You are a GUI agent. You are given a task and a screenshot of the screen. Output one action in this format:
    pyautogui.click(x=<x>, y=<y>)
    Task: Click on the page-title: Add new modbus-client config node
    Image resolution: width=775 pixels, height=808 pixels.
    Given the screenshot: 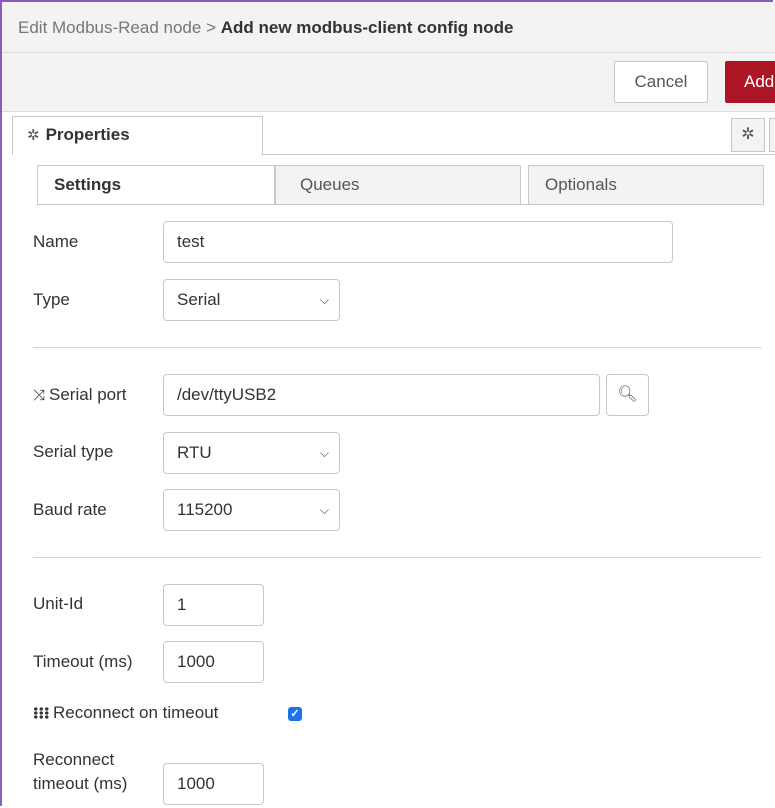 What is the action you would take?
    pyautogui.click(x=367, y=27)
    